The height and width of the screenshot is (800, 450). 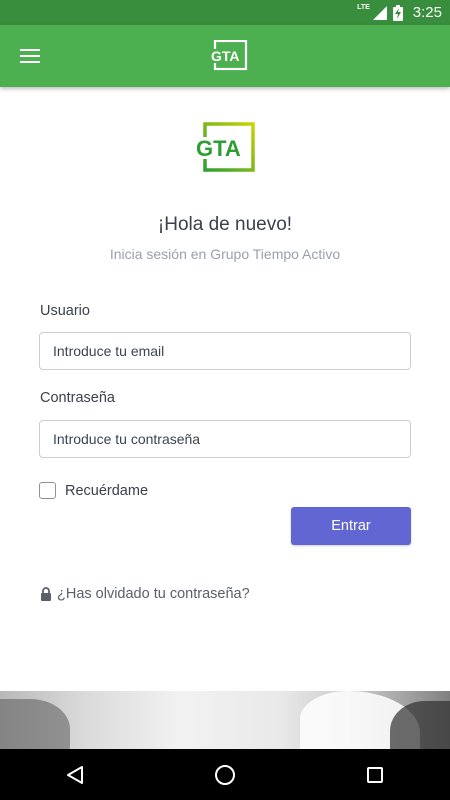 I want to click on background-photo, so click(x=225, y=720).